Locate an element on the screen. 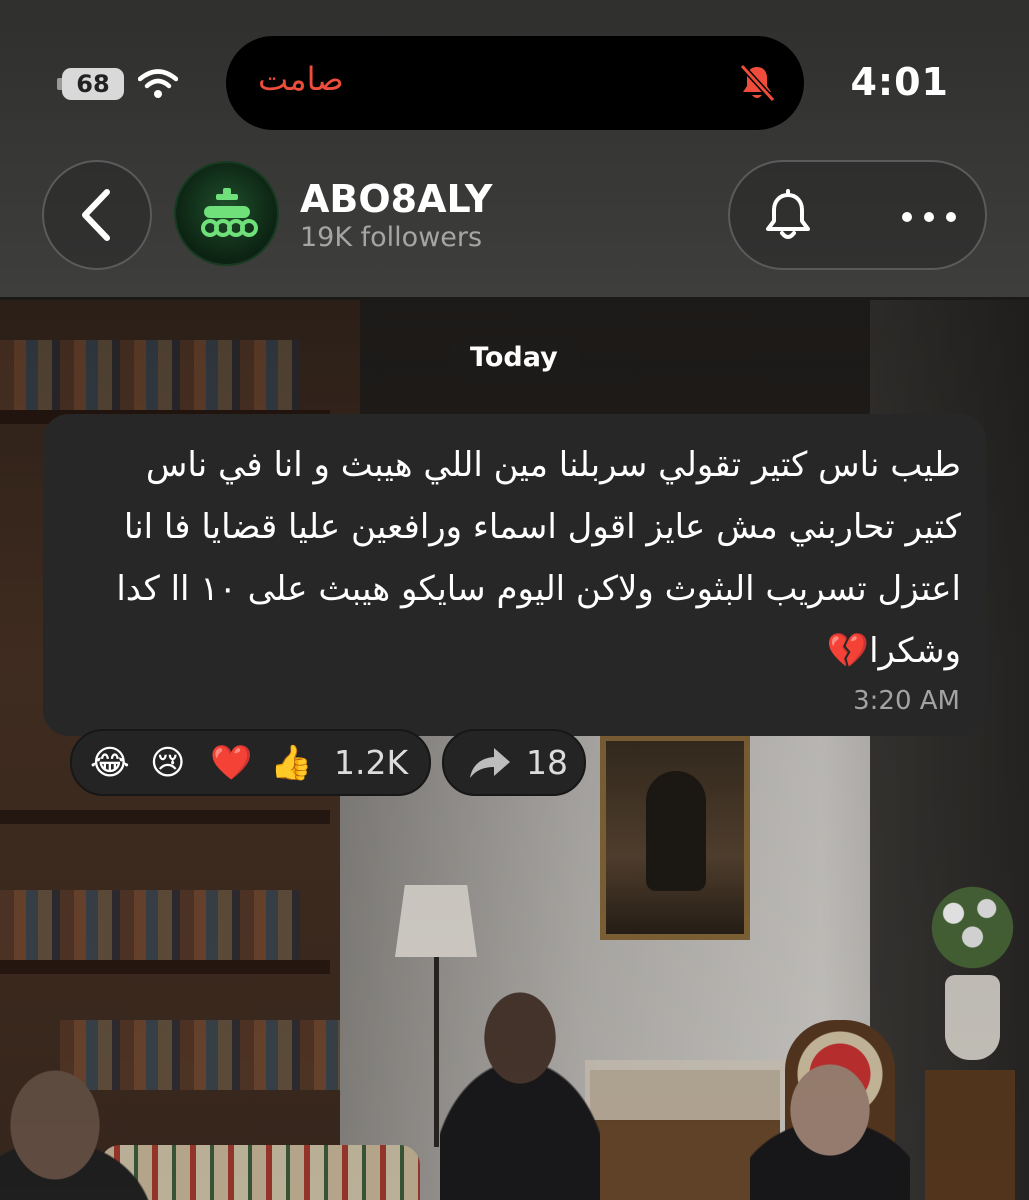  wifi-icon is located at coordinates (158, 83).